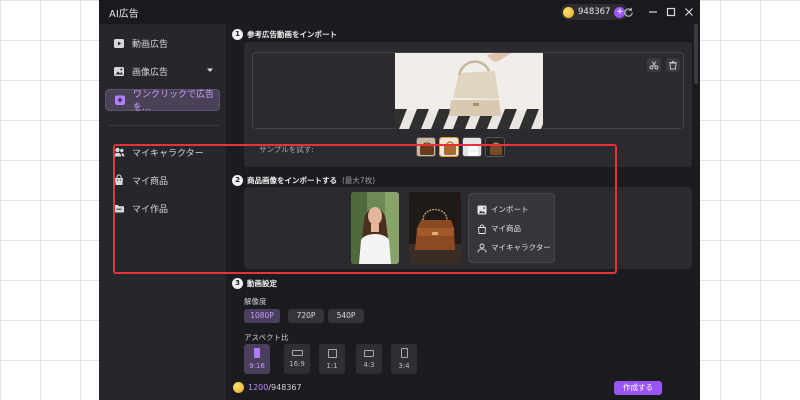 This screenshot has height=400, width=800. I want to click on chevron-down-icon, so click(210, 71).